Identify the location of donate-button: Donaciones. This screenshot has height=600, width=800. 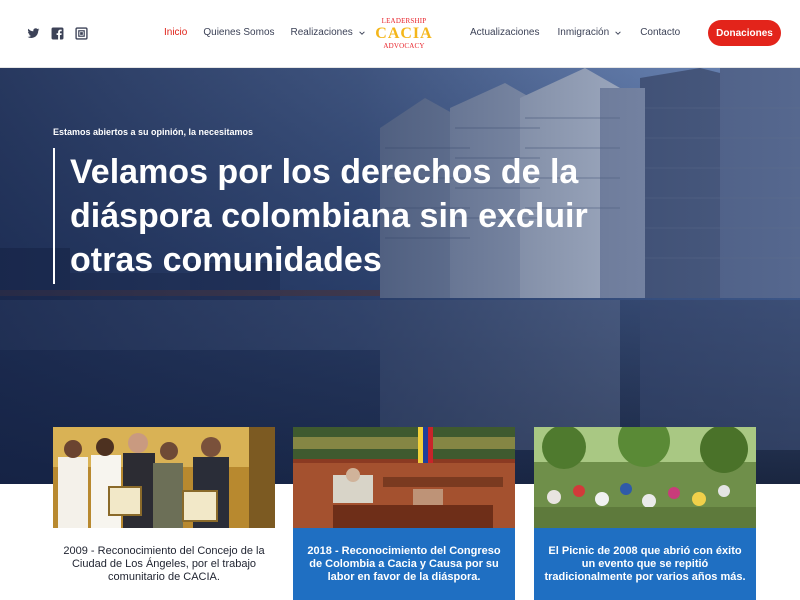
(744, 33).